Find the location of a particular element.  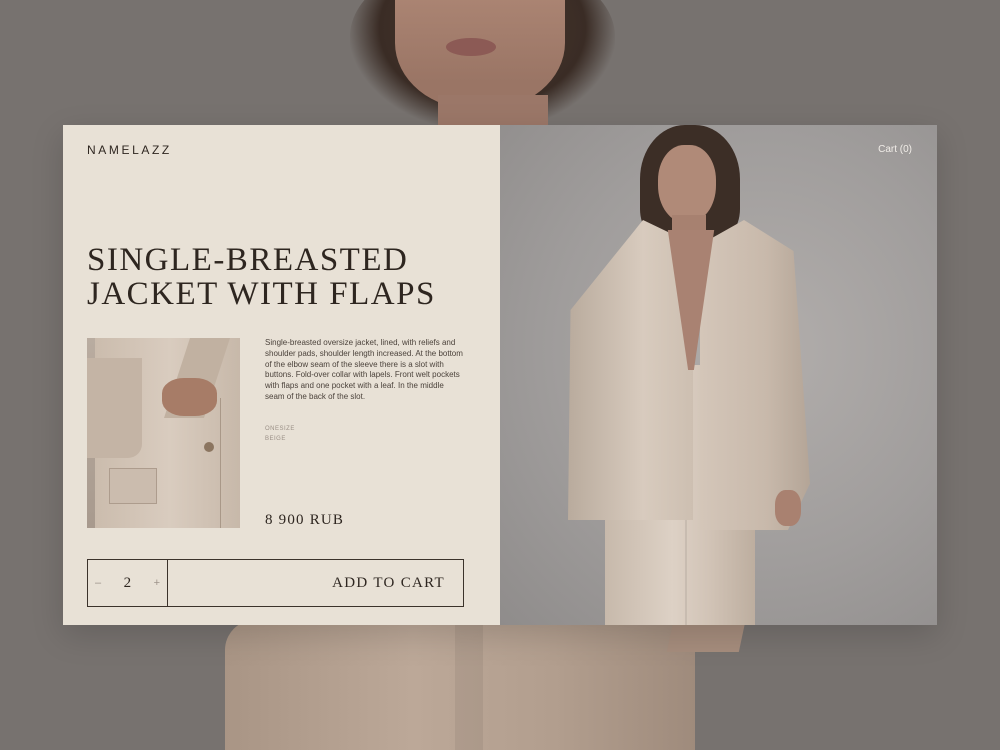

product-price: 8 900 RUB is located at coordinates (305, 520).